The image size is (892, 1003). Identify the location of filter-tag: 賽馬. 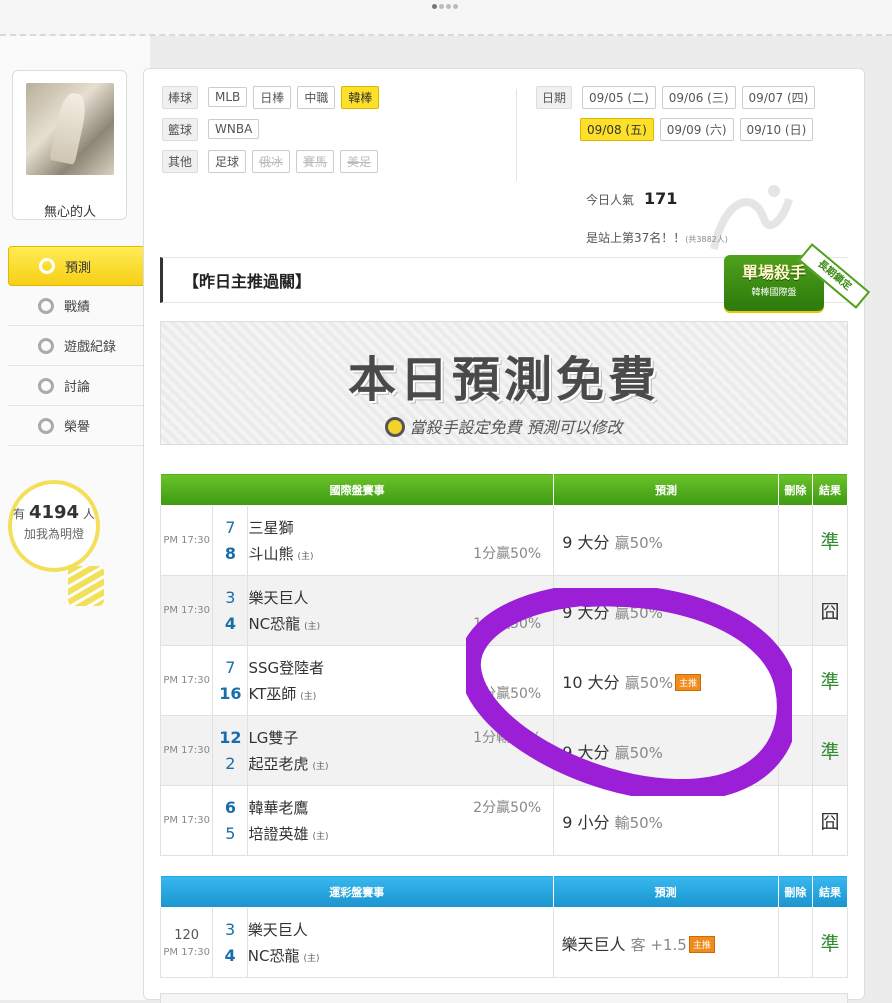
(315, 161).